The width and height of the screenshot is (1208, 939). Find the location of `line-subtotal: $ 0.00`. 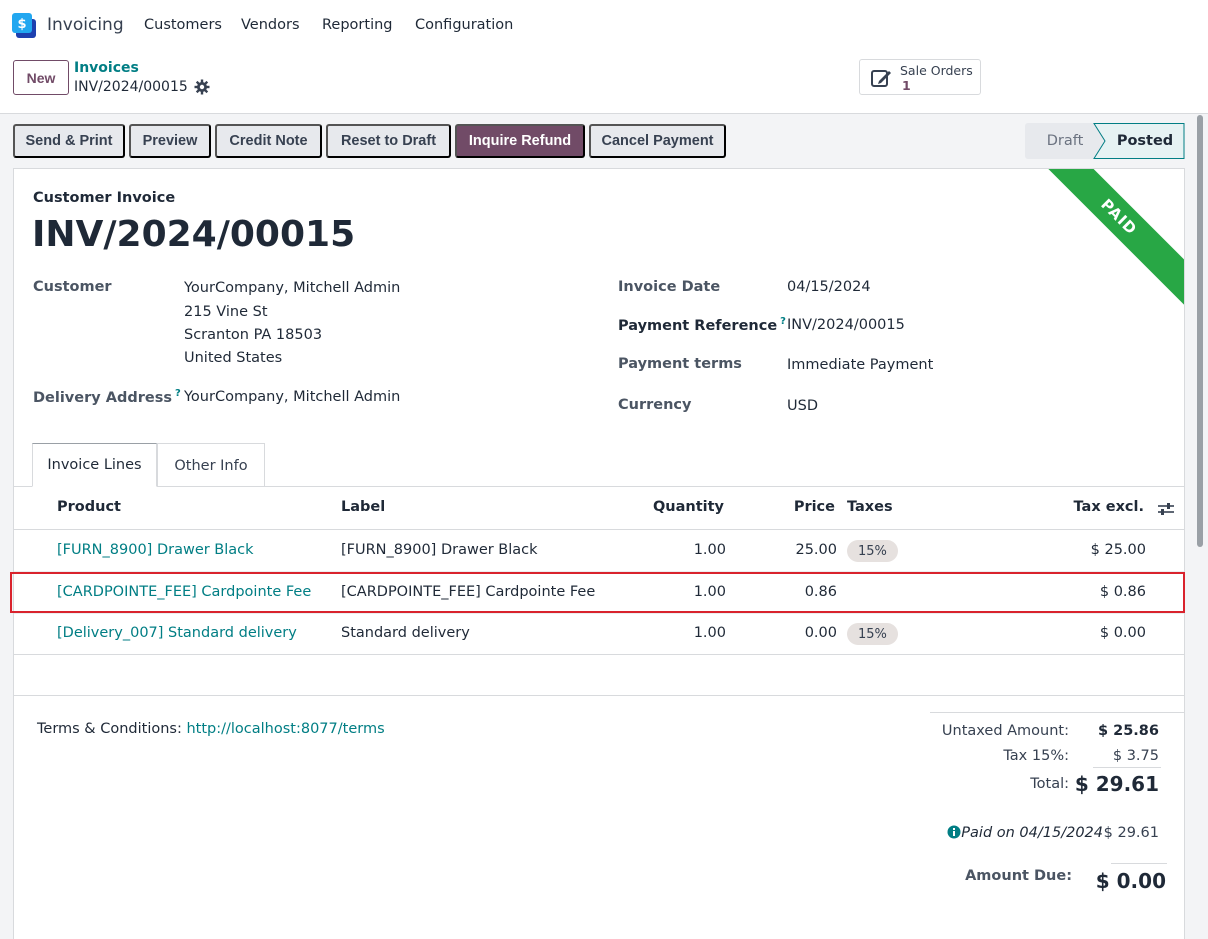

line-subtotal: $ 0.00 is located at coordinates (1122, 633).